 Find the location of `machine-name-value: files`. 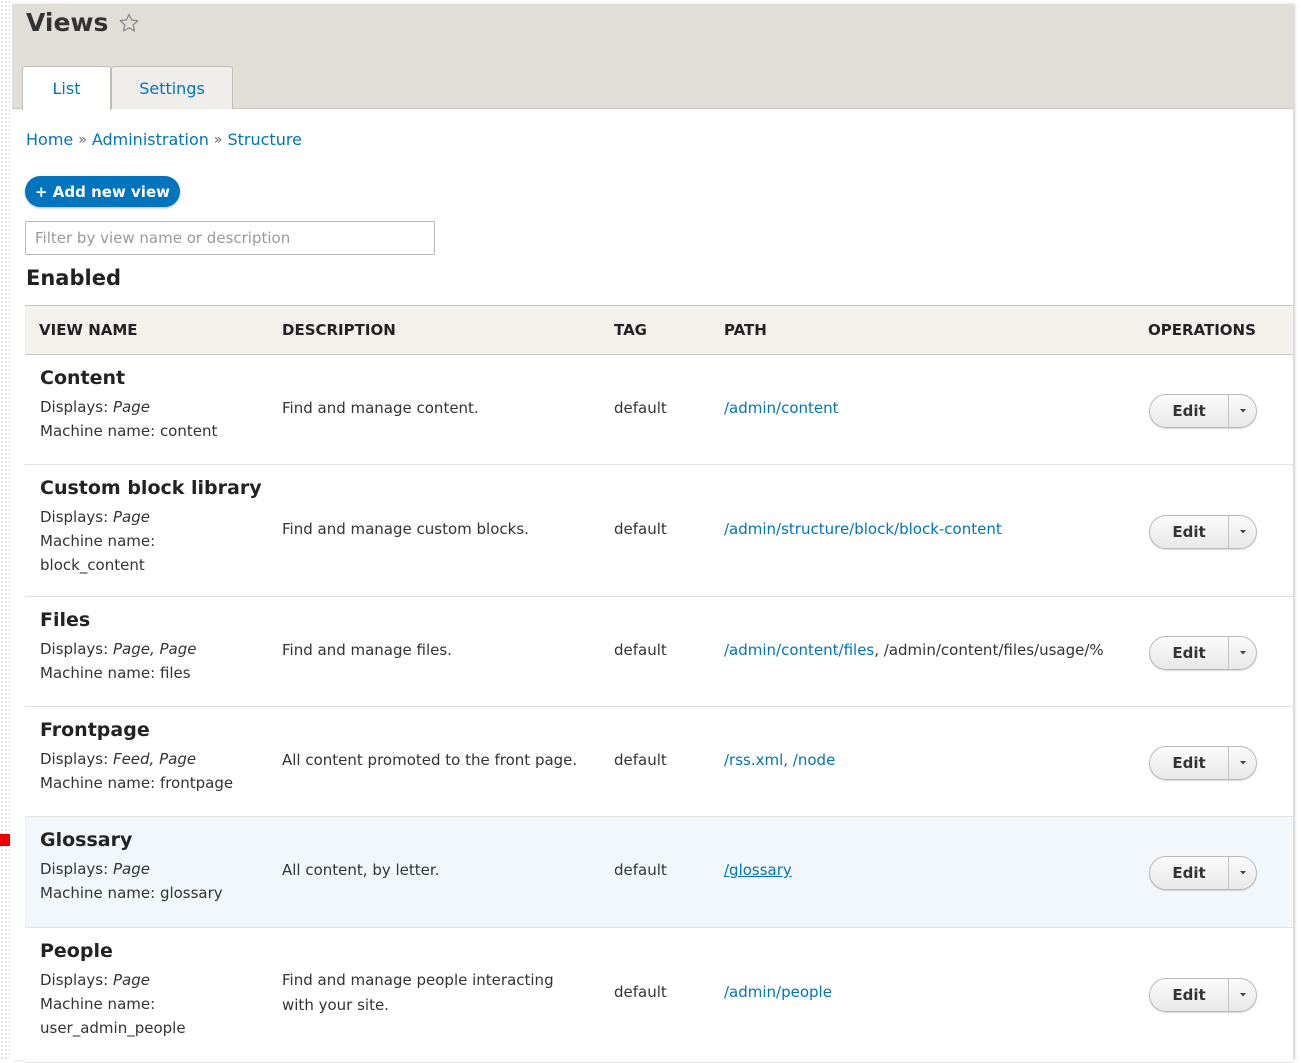

machine-name-value: files is located at coordinates (175, 673).